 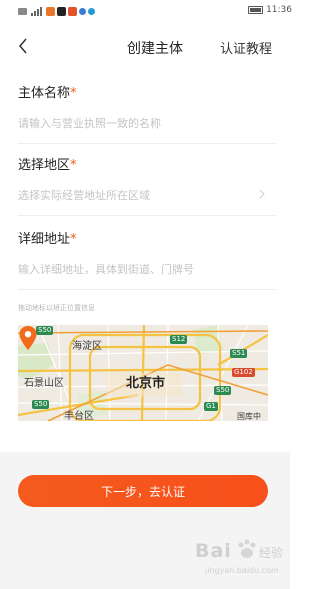 What do you see at coordinates (247, 548) in the screenshot?
I see `paw-logo-icon` at bounding box center [247, 548].